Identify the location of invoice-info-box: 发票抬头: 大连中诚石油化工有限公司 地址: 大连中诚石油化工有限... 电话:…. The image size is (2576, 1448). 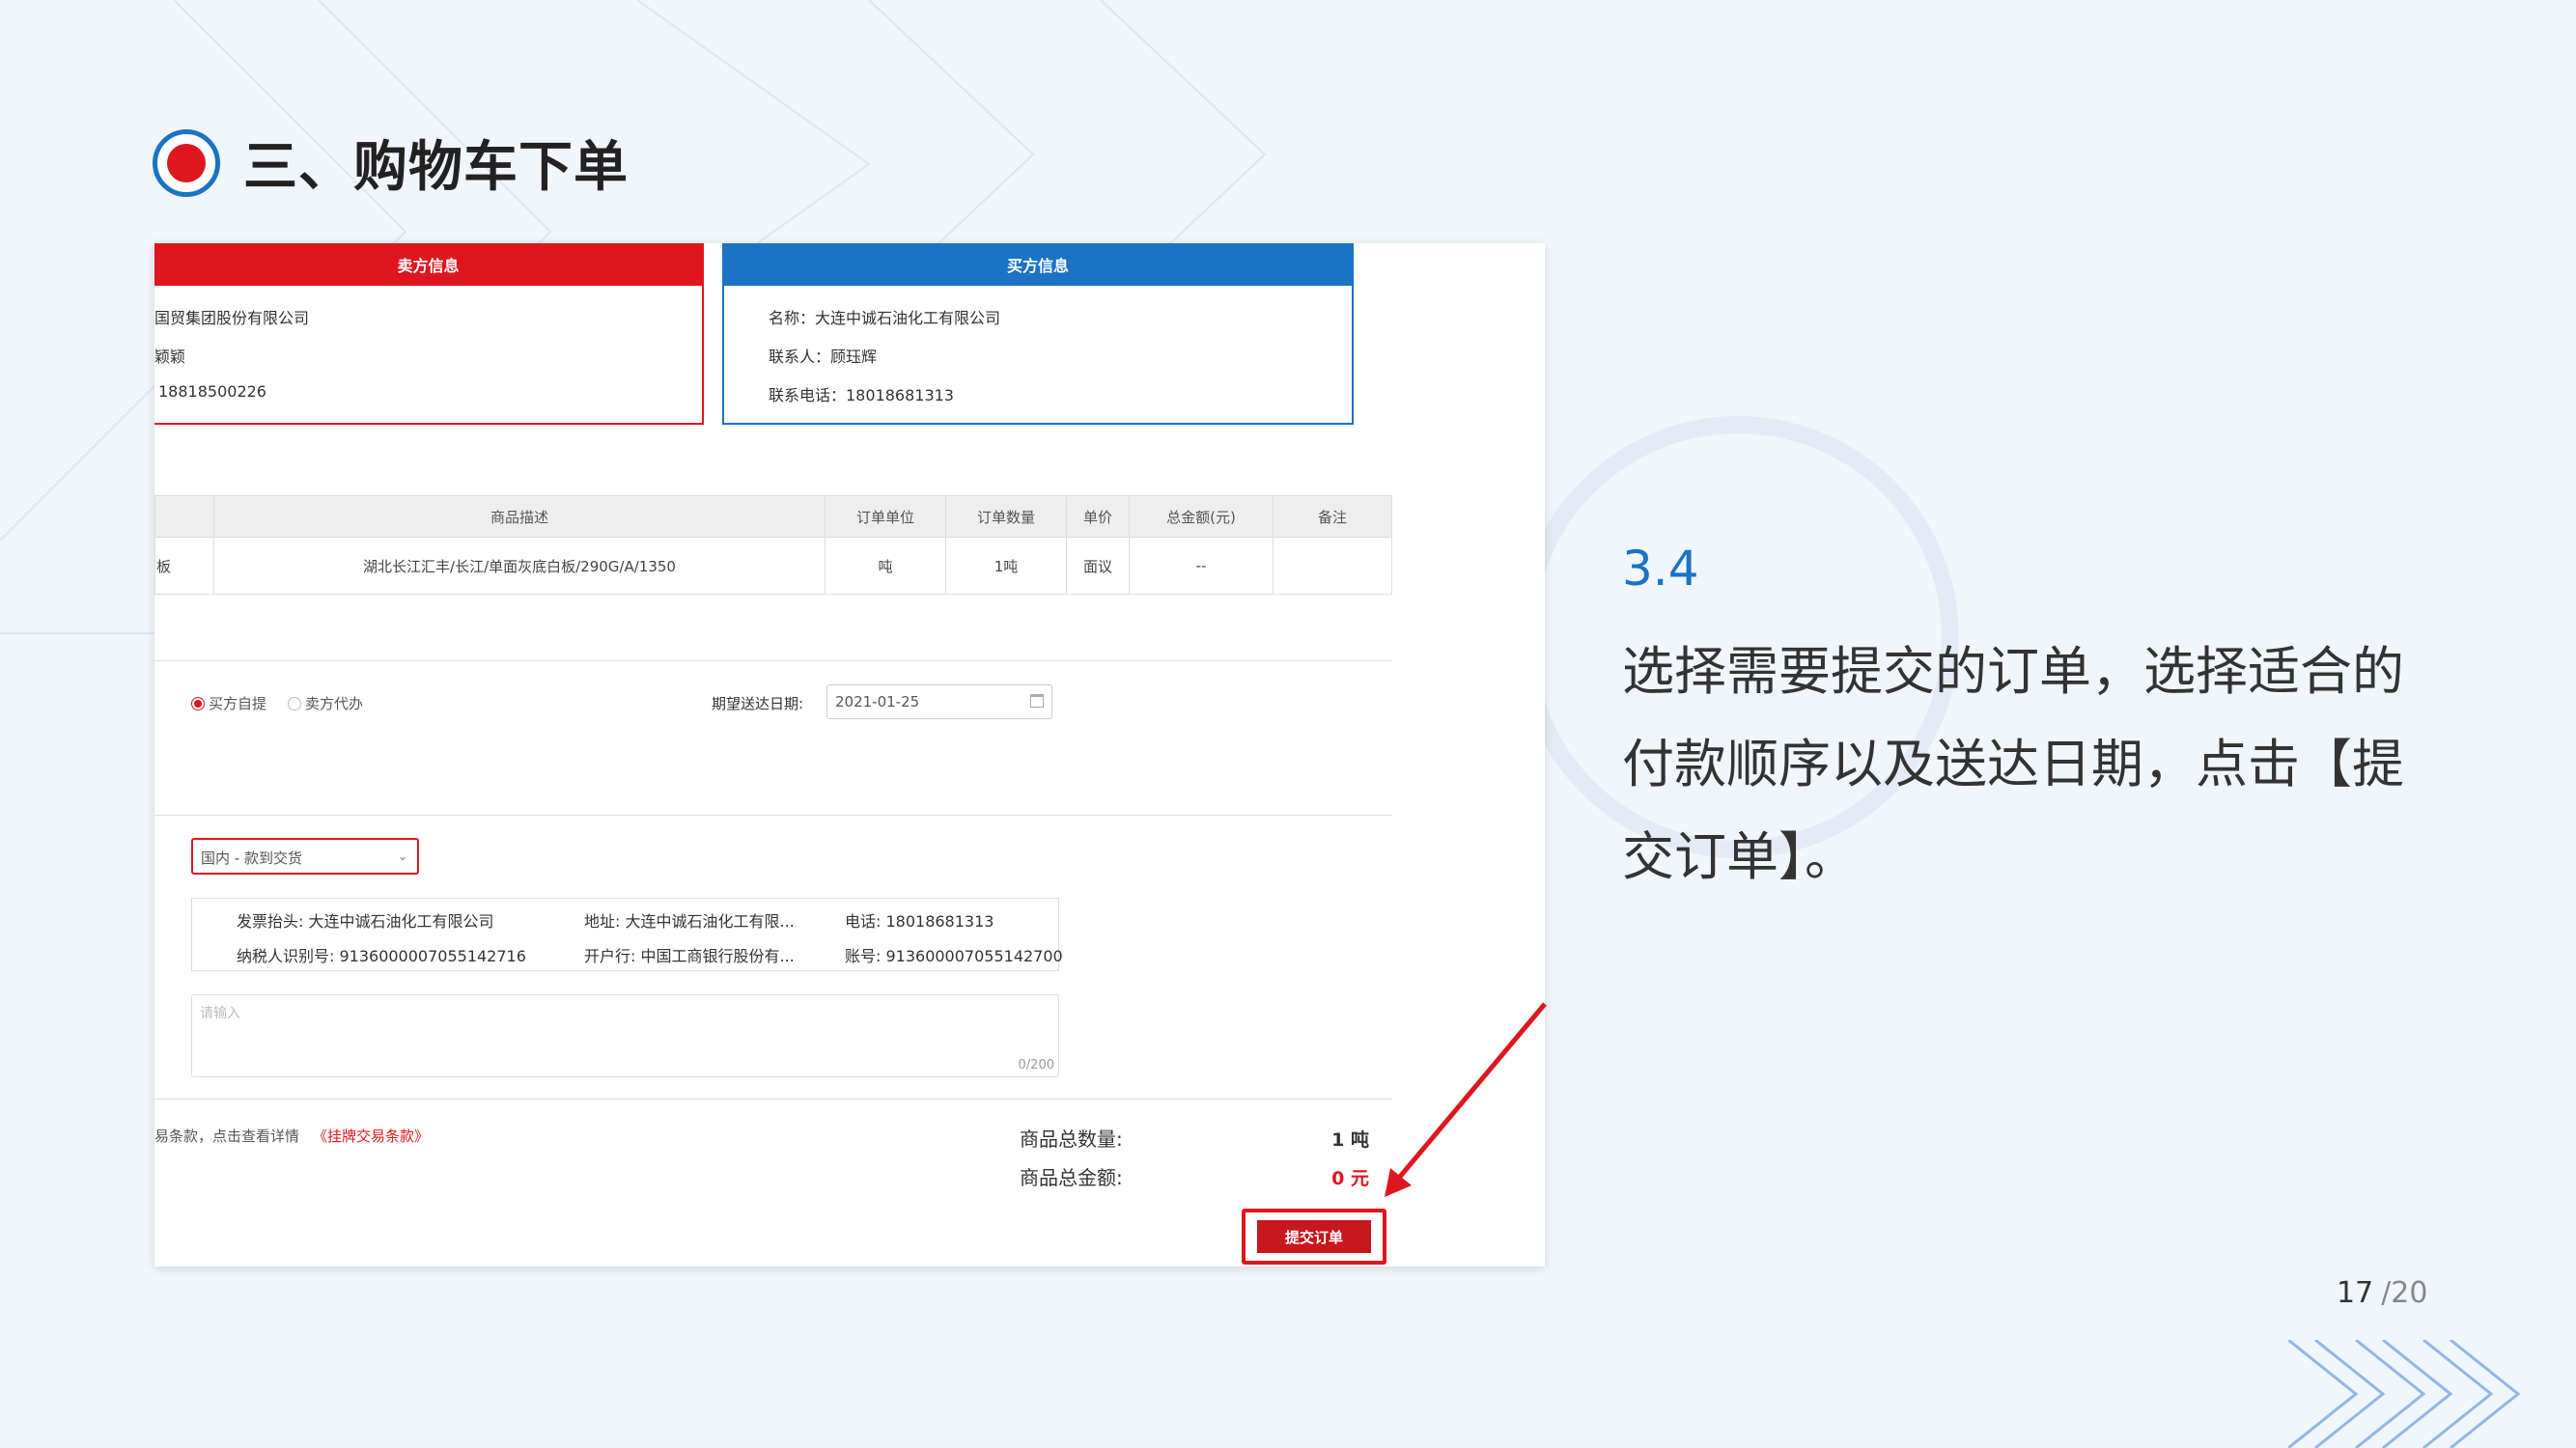
(627, 935).